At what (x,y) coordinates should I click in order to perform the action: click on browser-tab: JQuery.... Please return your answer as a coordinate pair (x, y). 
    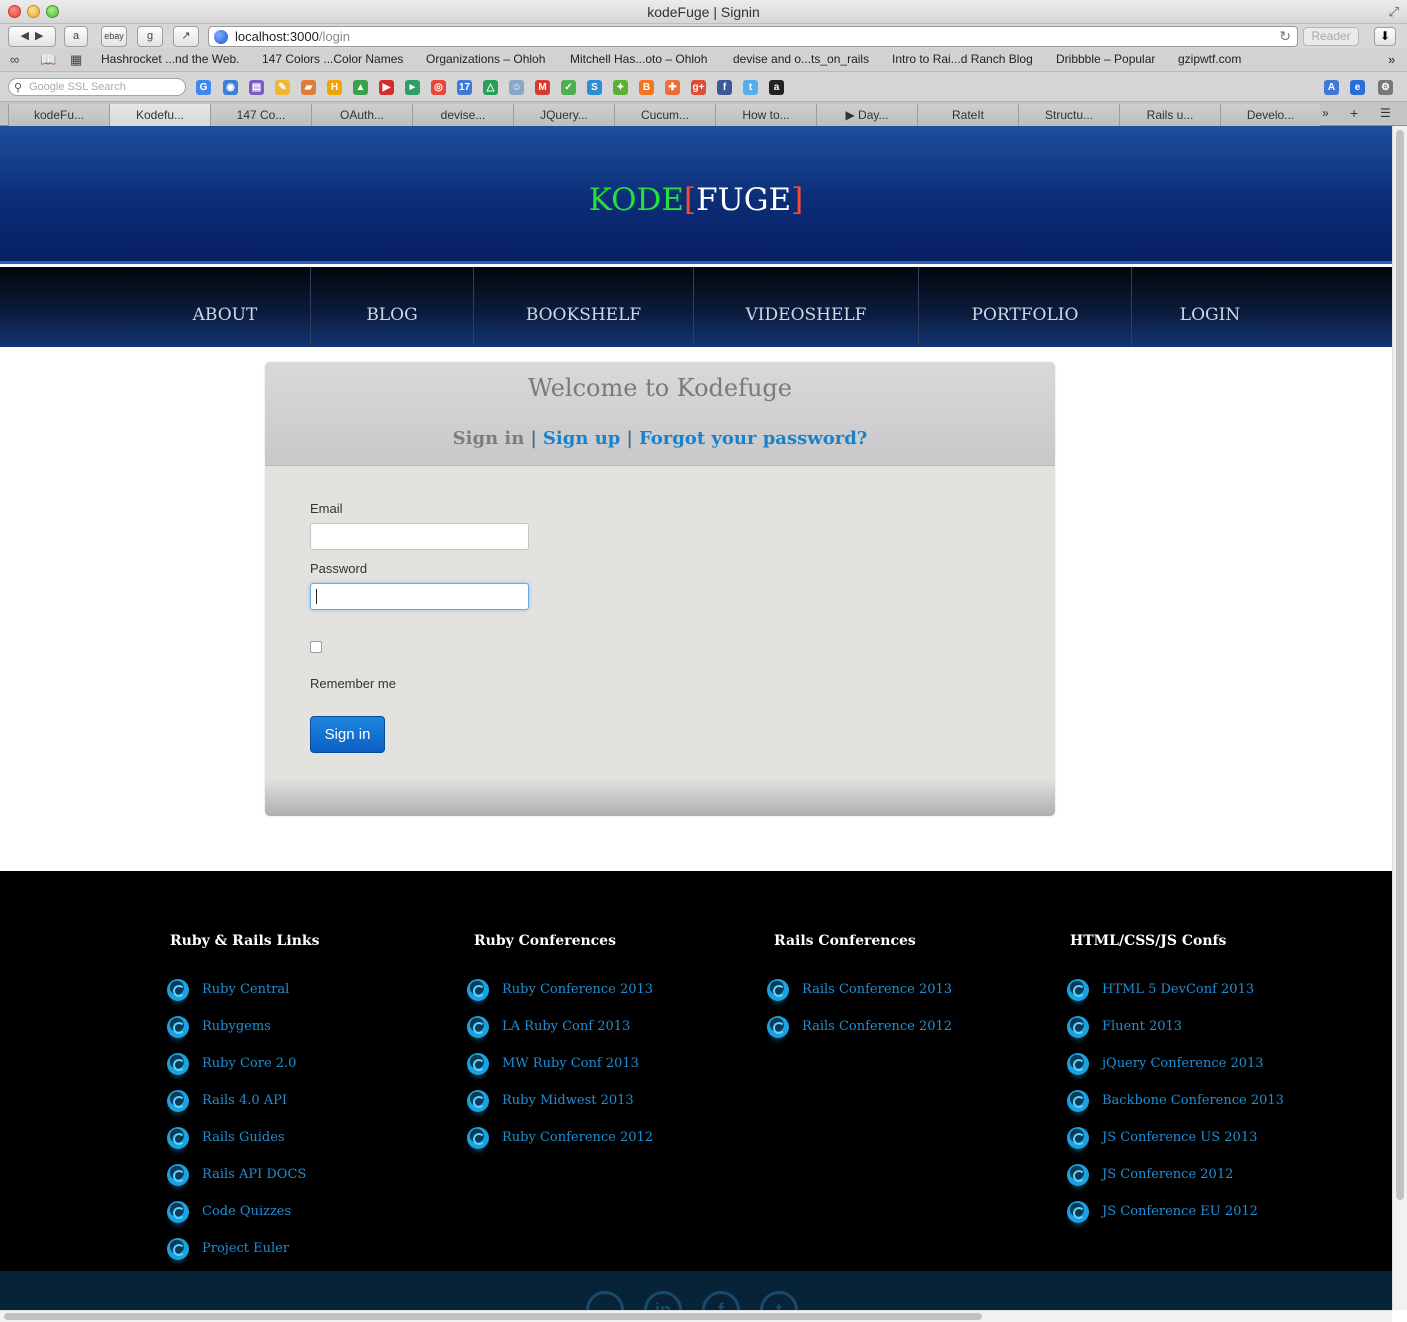
    Looking at the image, I should click on (563, 115).